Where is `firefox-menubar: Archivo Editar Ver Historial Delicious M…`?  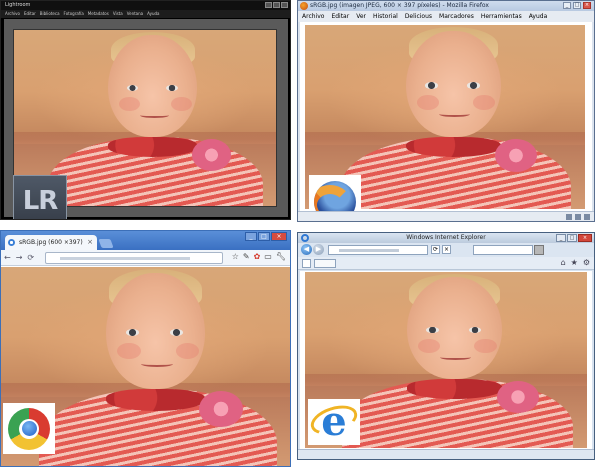
firefox-menubar: Archivo Editar Ver Historial Delicious M… is located at coordinates (446, 16).